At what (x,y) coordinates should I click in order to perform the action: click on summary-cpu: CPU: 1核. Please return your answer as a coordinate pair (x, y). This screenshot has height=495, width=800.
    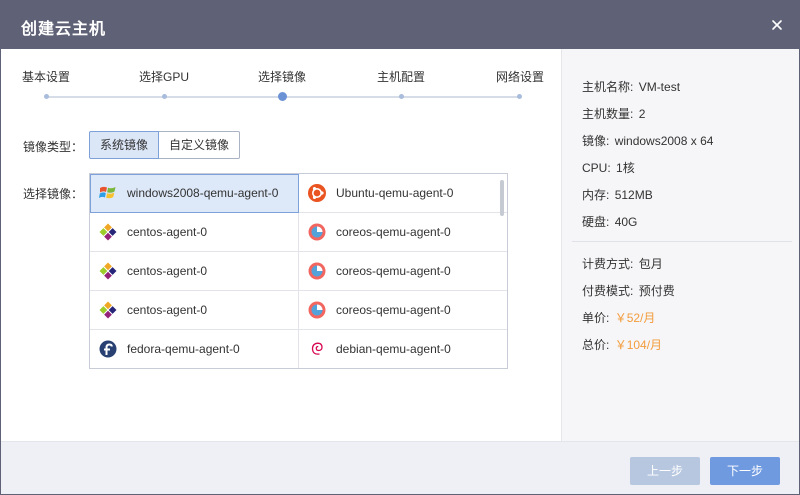
    Looking at the image, I should click on (608, 167).